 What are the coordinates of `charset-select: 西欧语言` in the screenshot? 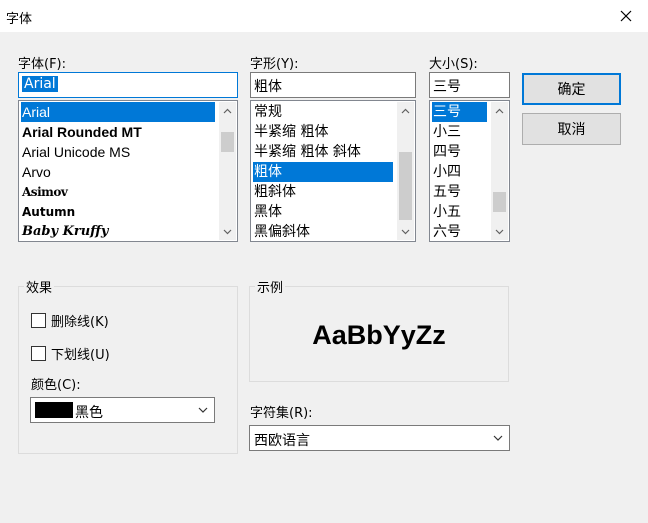 It's located at (379, 438).